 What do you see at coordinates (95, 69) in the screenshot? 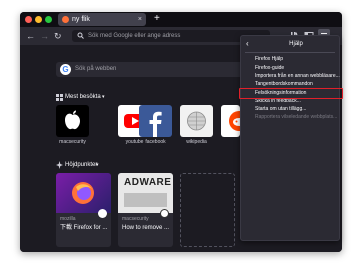
I see `web-search-input: Sök på webben` at bounding box center [95, 69].